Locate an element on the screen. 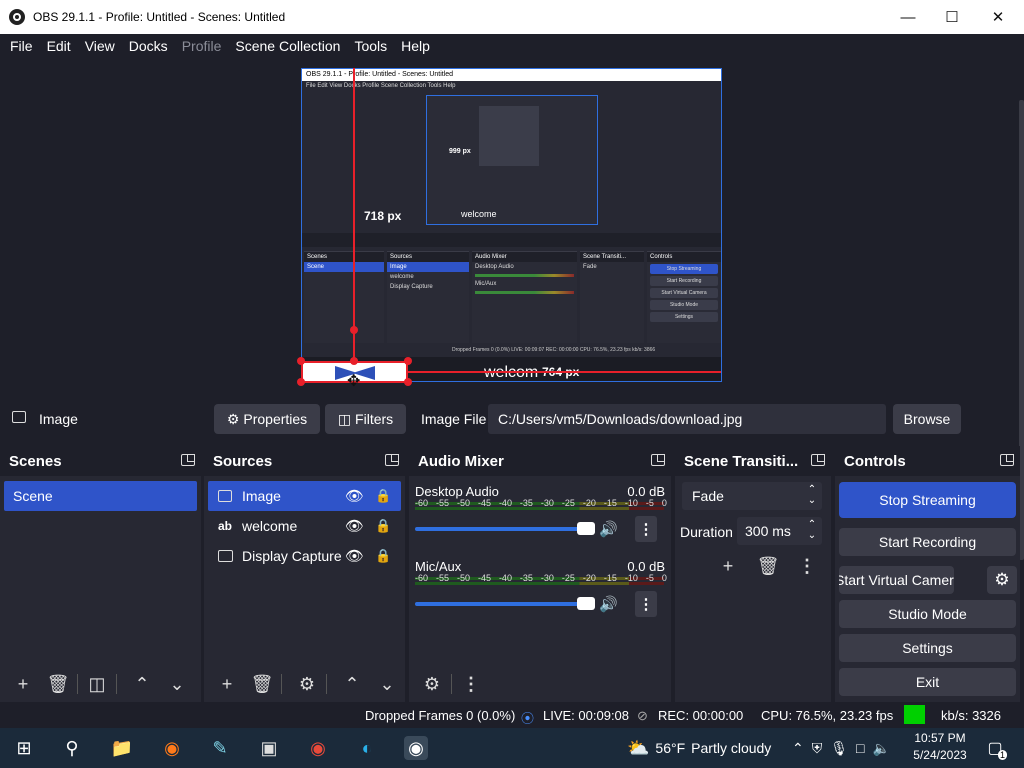 The image size is (1024, 768). weather-widget: ⛅ 56°F Partly cloudy is located at coordinates (699, 748).